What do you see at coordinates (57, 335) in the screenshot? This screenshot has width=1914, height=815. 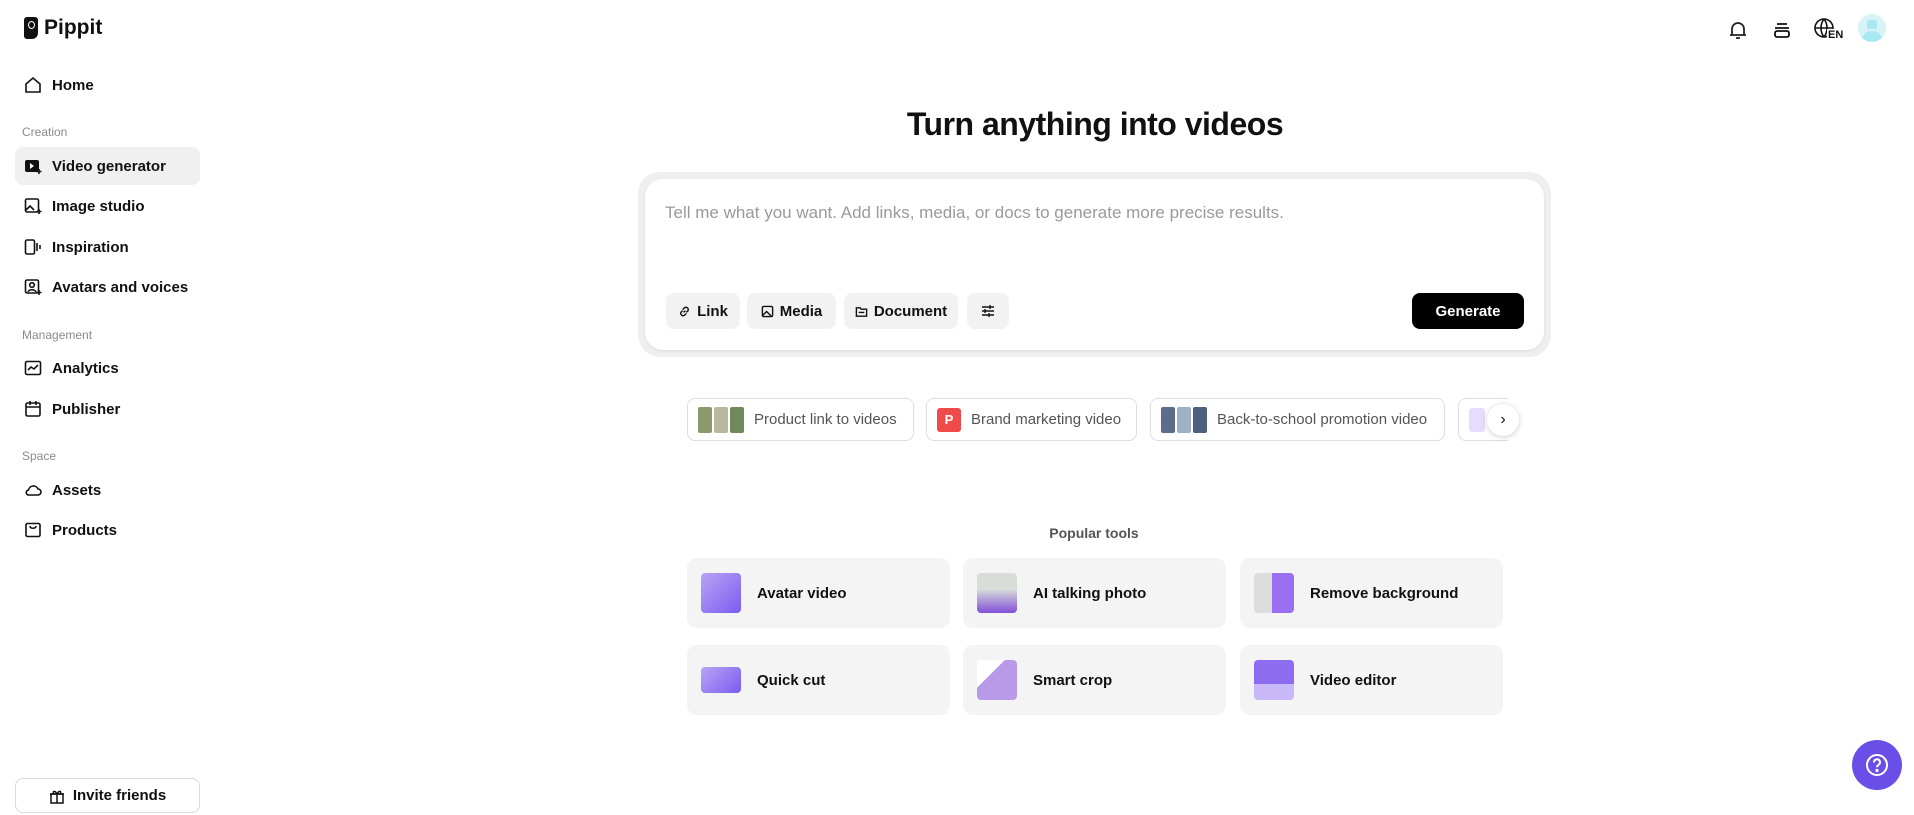 I see `section-management: Management` at bounding box center [57, 335].